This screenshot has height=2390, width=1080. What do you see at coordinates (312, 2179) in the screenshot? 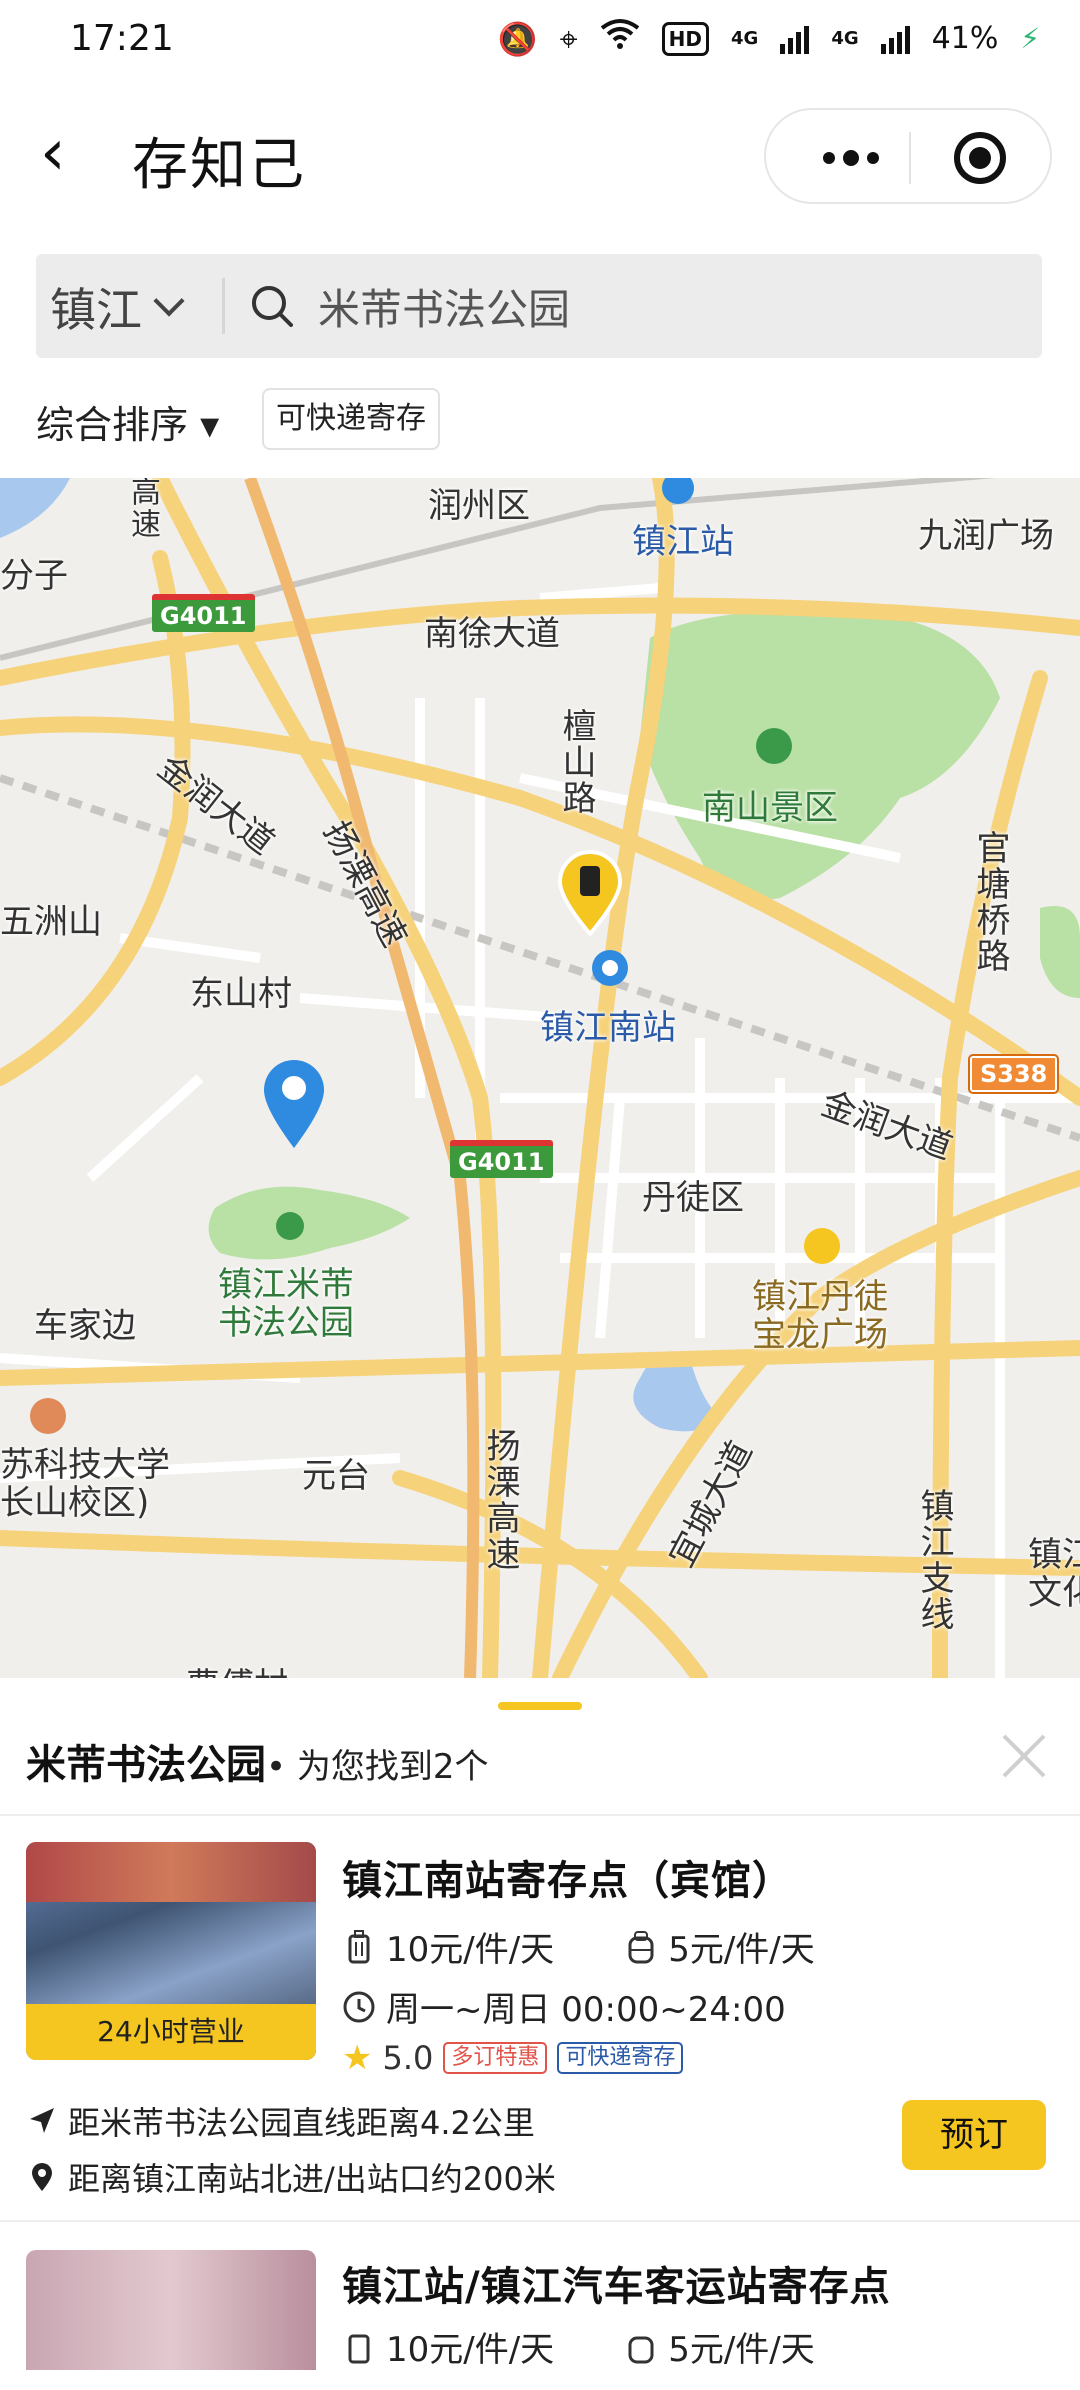
I see `location-text: 距离镇江南站北进/出站口约200米` at bounding box center [312, 2179].